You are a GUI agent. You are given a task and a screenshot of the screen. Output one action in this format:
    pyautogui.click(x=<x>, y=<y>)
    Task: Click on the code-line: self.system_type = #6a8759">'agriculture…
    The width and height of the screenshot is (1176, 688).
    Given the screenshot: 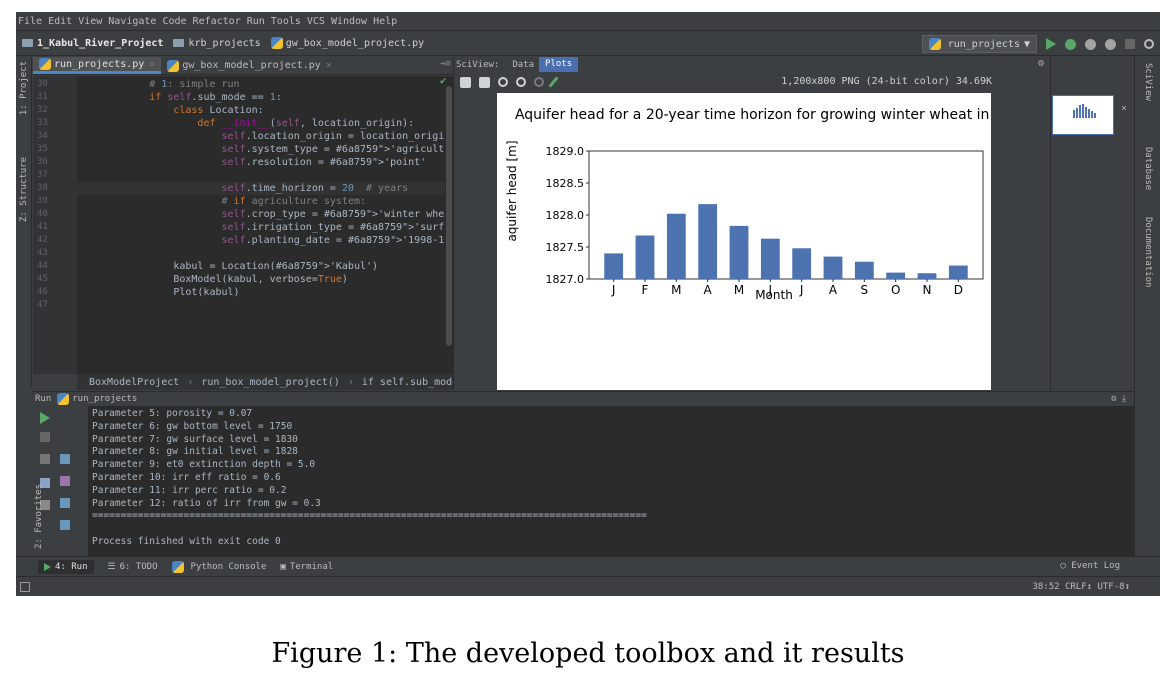 What is the action you would take?
    pyautogui.click(x=273, y=149)
    